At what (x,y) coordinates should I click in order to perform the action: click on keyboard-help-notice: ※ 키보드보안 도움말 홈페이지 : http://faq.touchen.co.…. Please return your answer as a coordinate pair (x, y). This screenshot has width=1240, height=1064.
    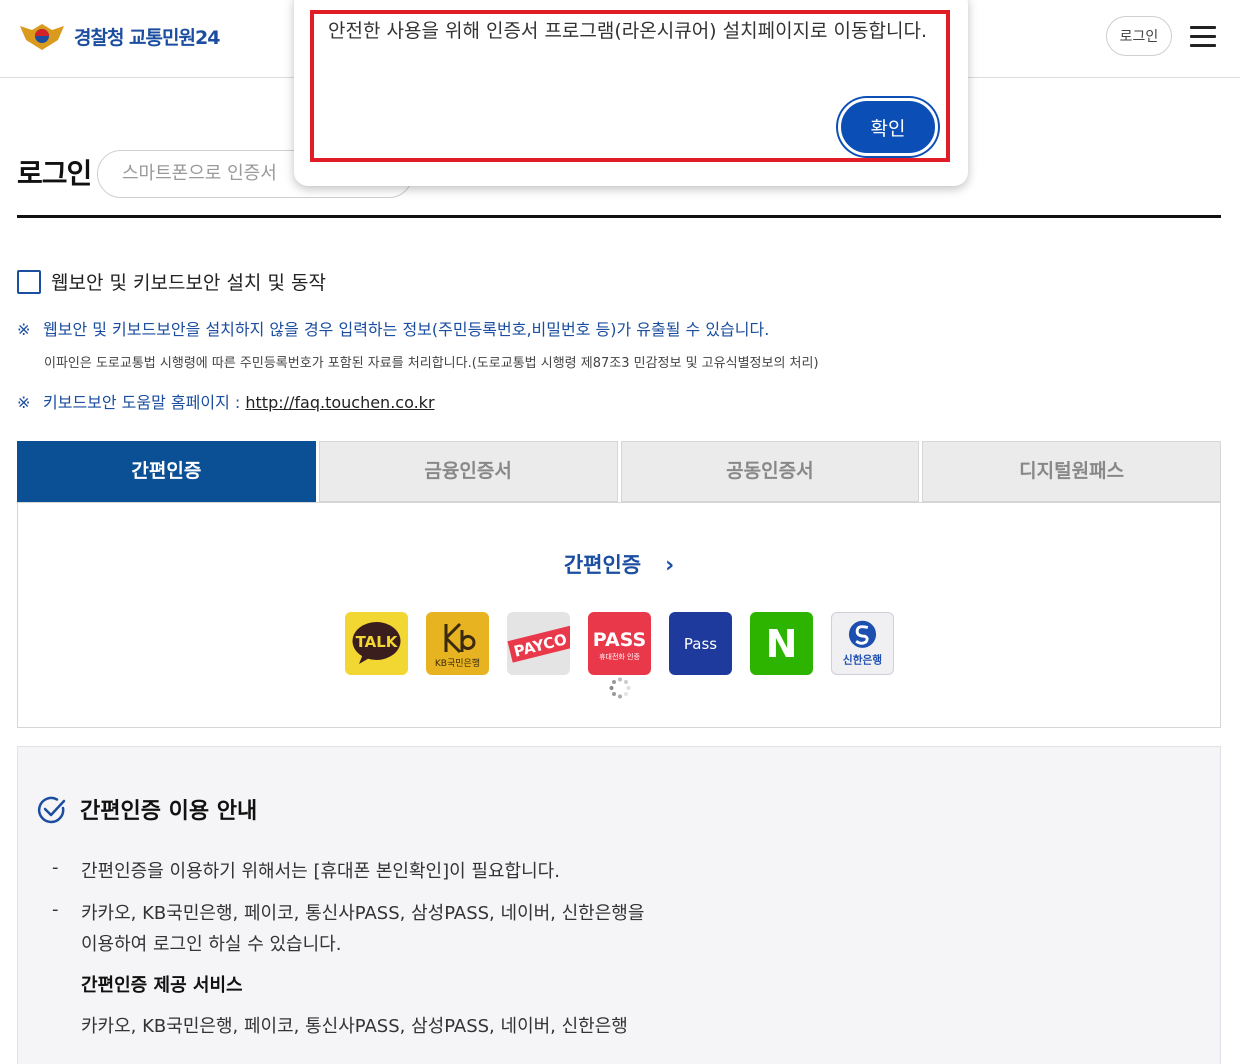
    Looking at the image, I should click on (226, 402).